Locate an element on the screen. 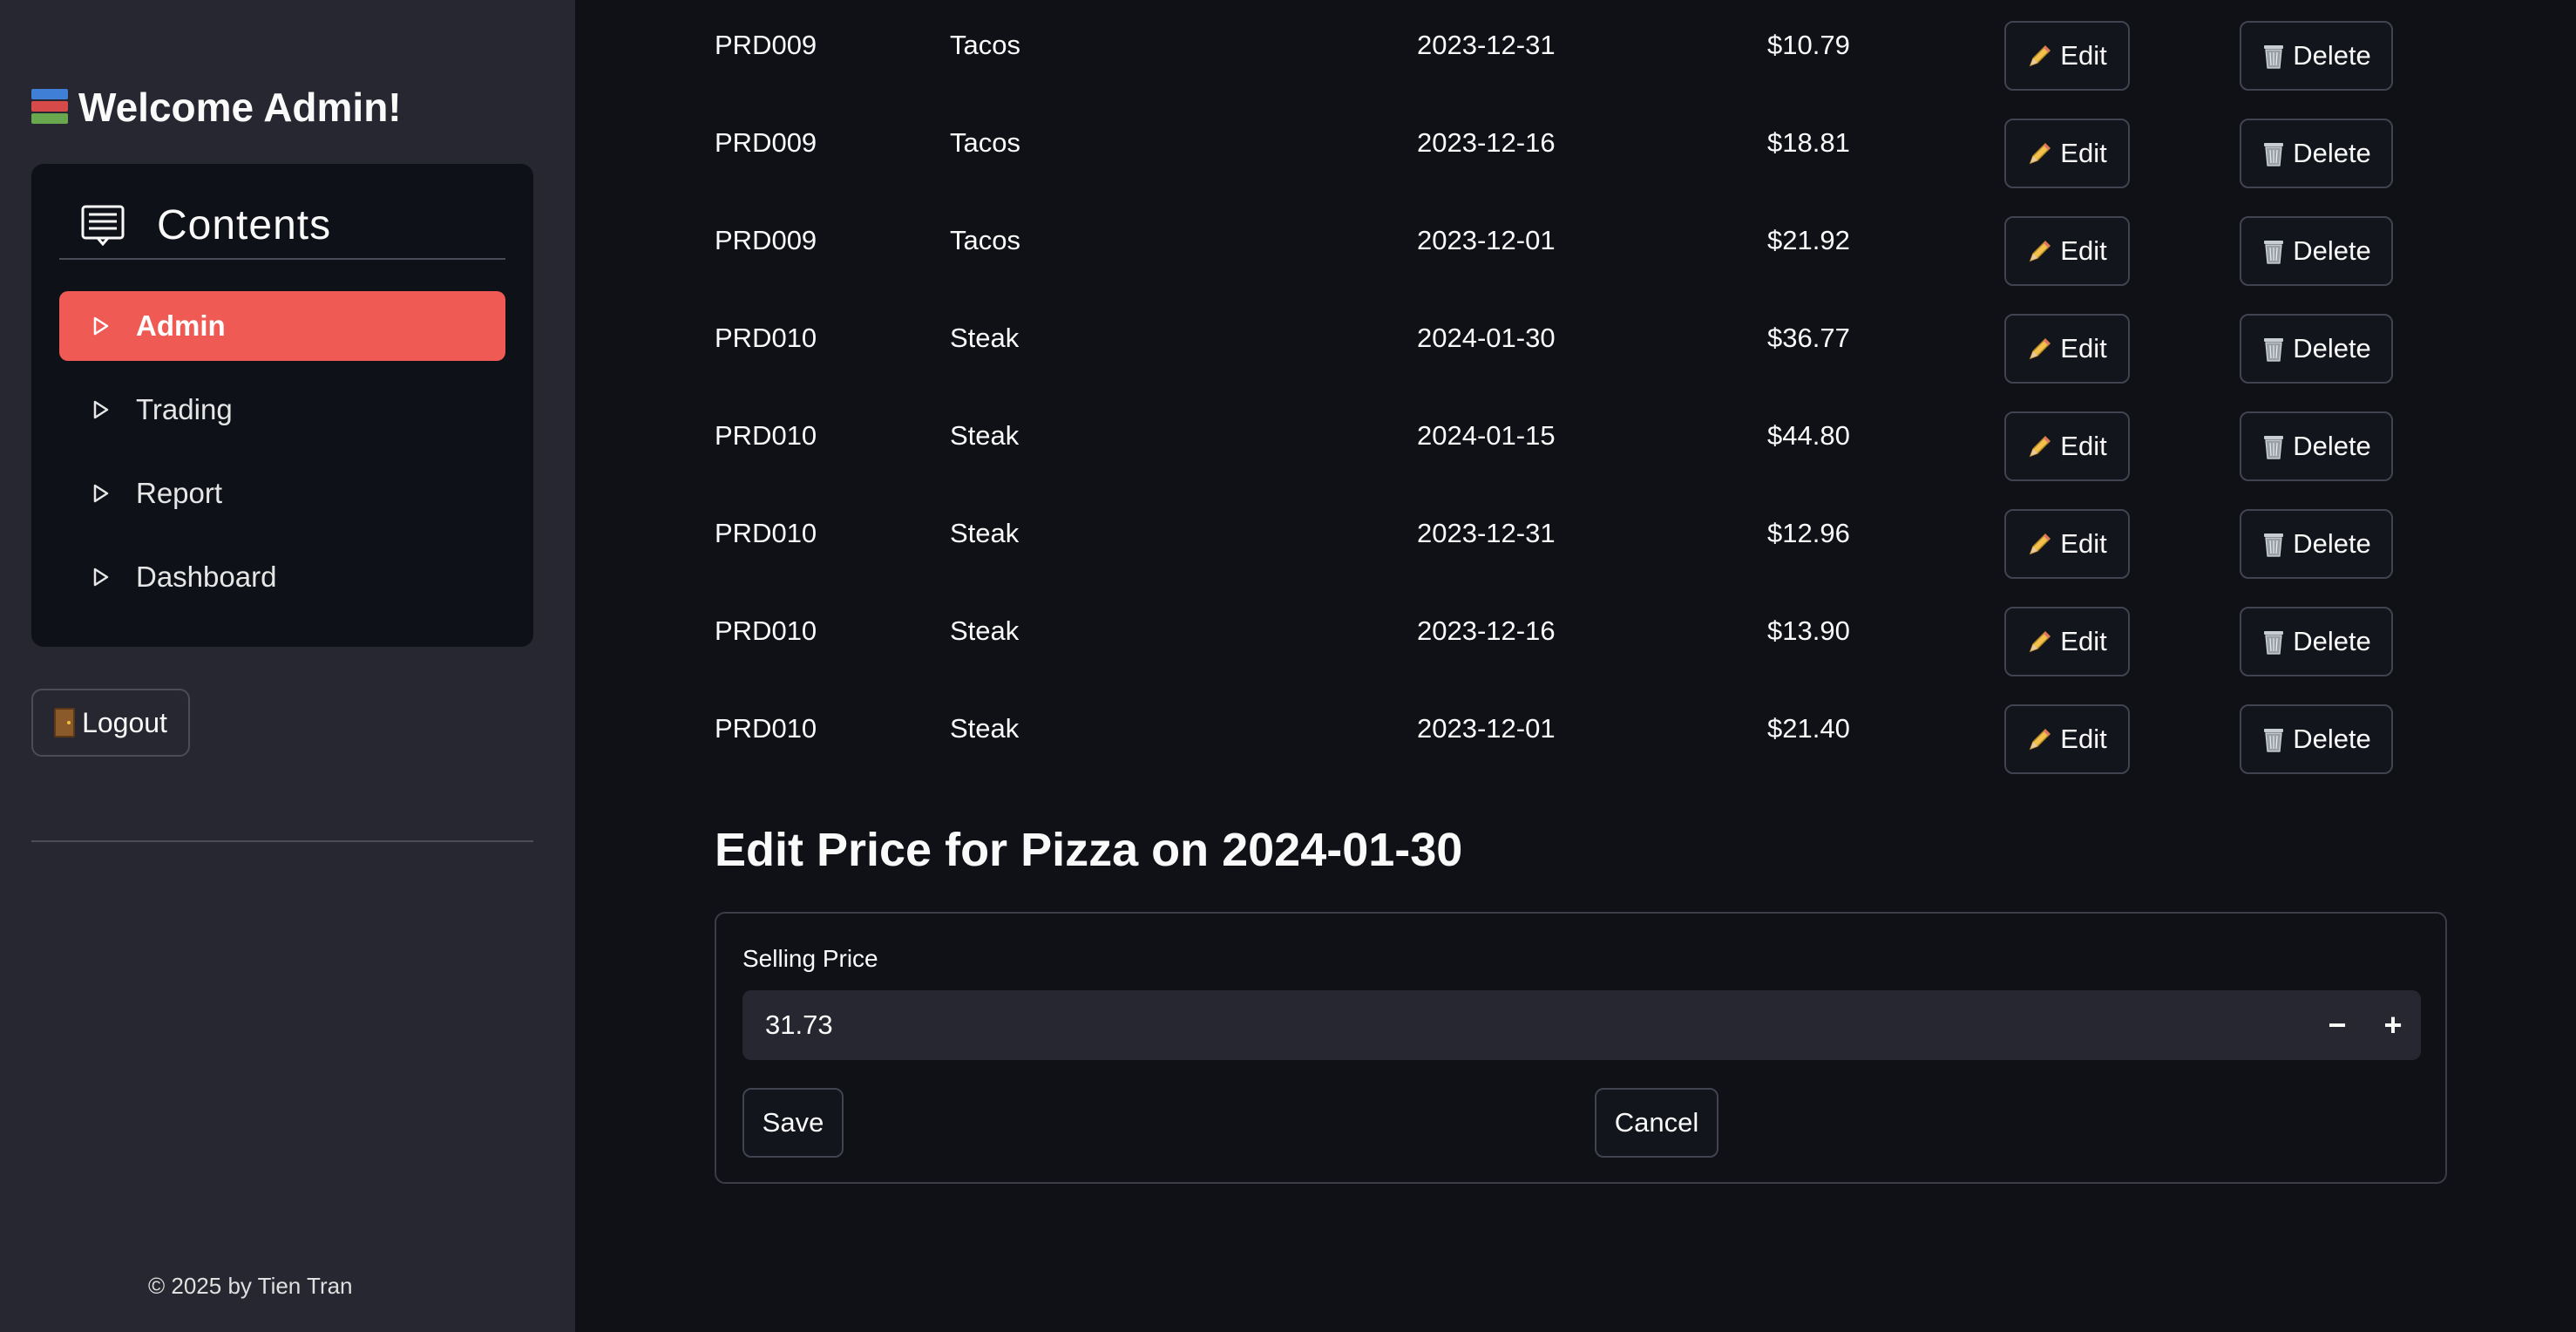 The height and width of the screenshot is (1332, 2576). door-icon is located at coordinates (65, 722).